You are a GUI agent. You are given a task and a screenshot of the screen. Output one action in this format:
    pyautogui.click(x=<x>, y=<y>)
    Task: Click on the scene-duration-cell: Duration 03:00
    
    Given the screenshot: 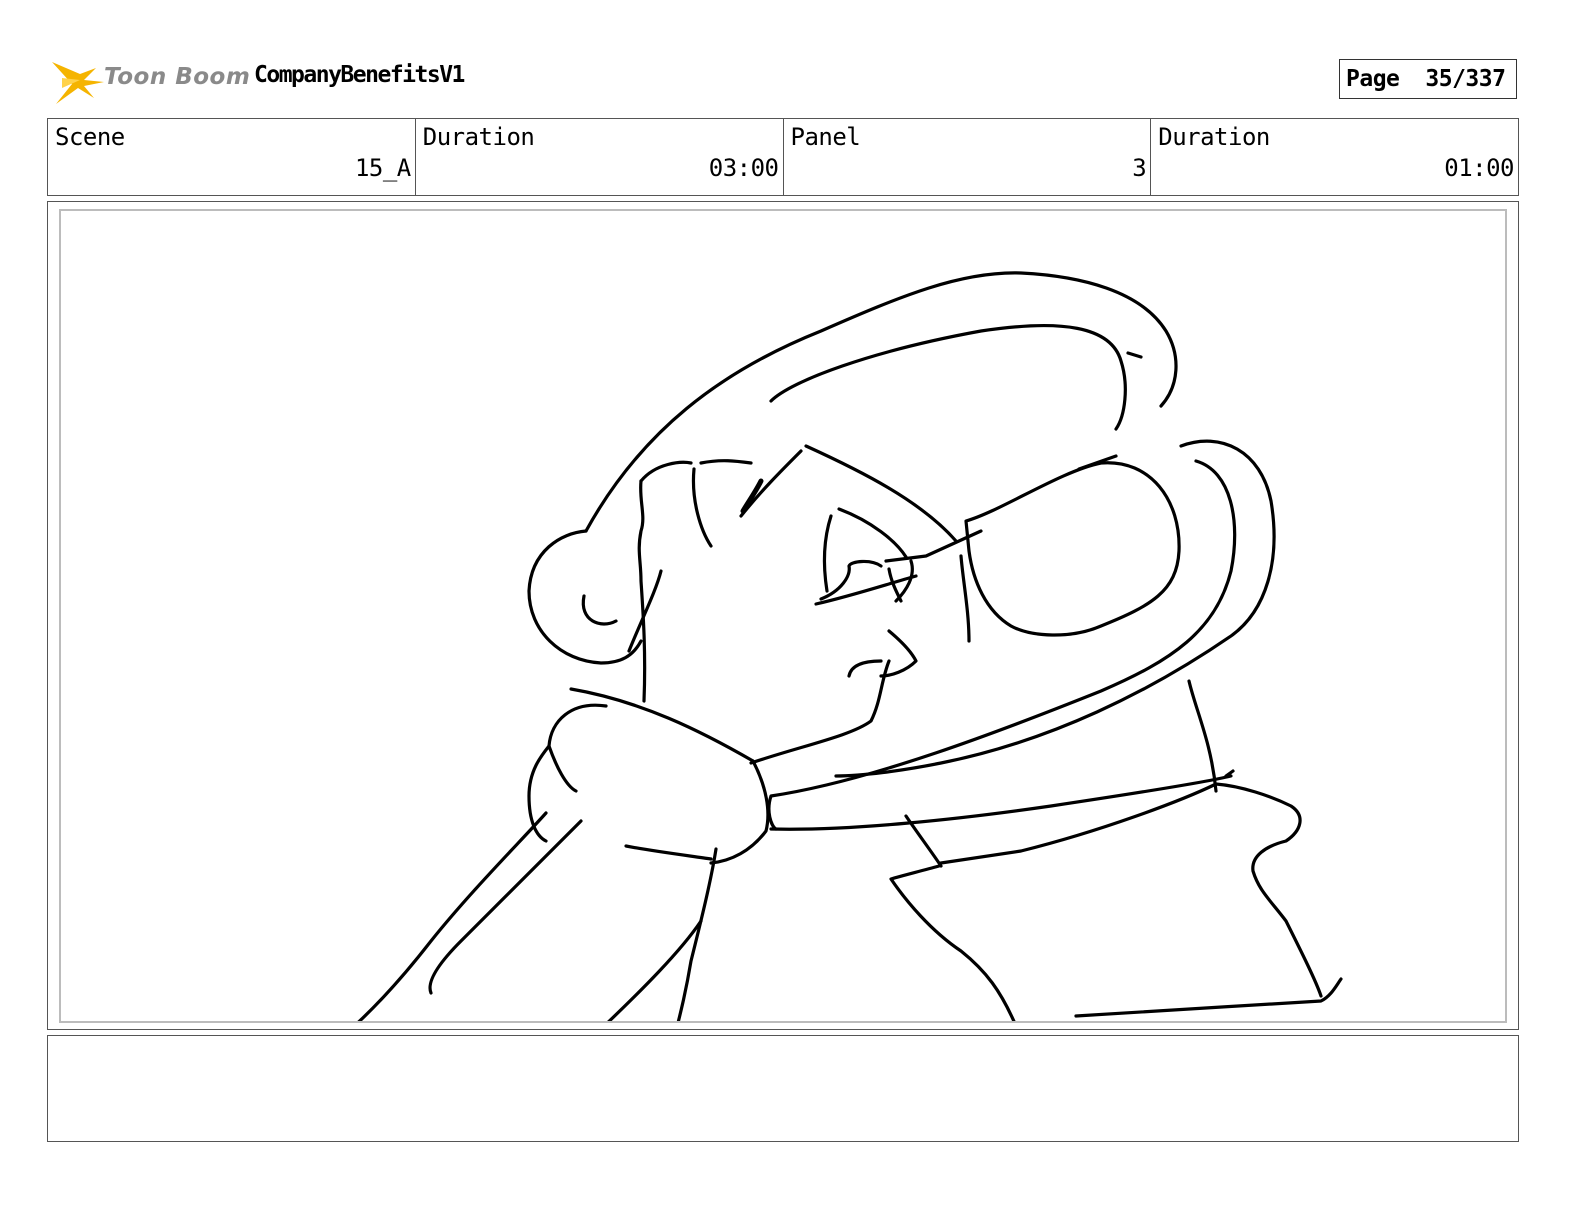 What is the action you would take?
    pyautogui.click(x=600, y=157)
    